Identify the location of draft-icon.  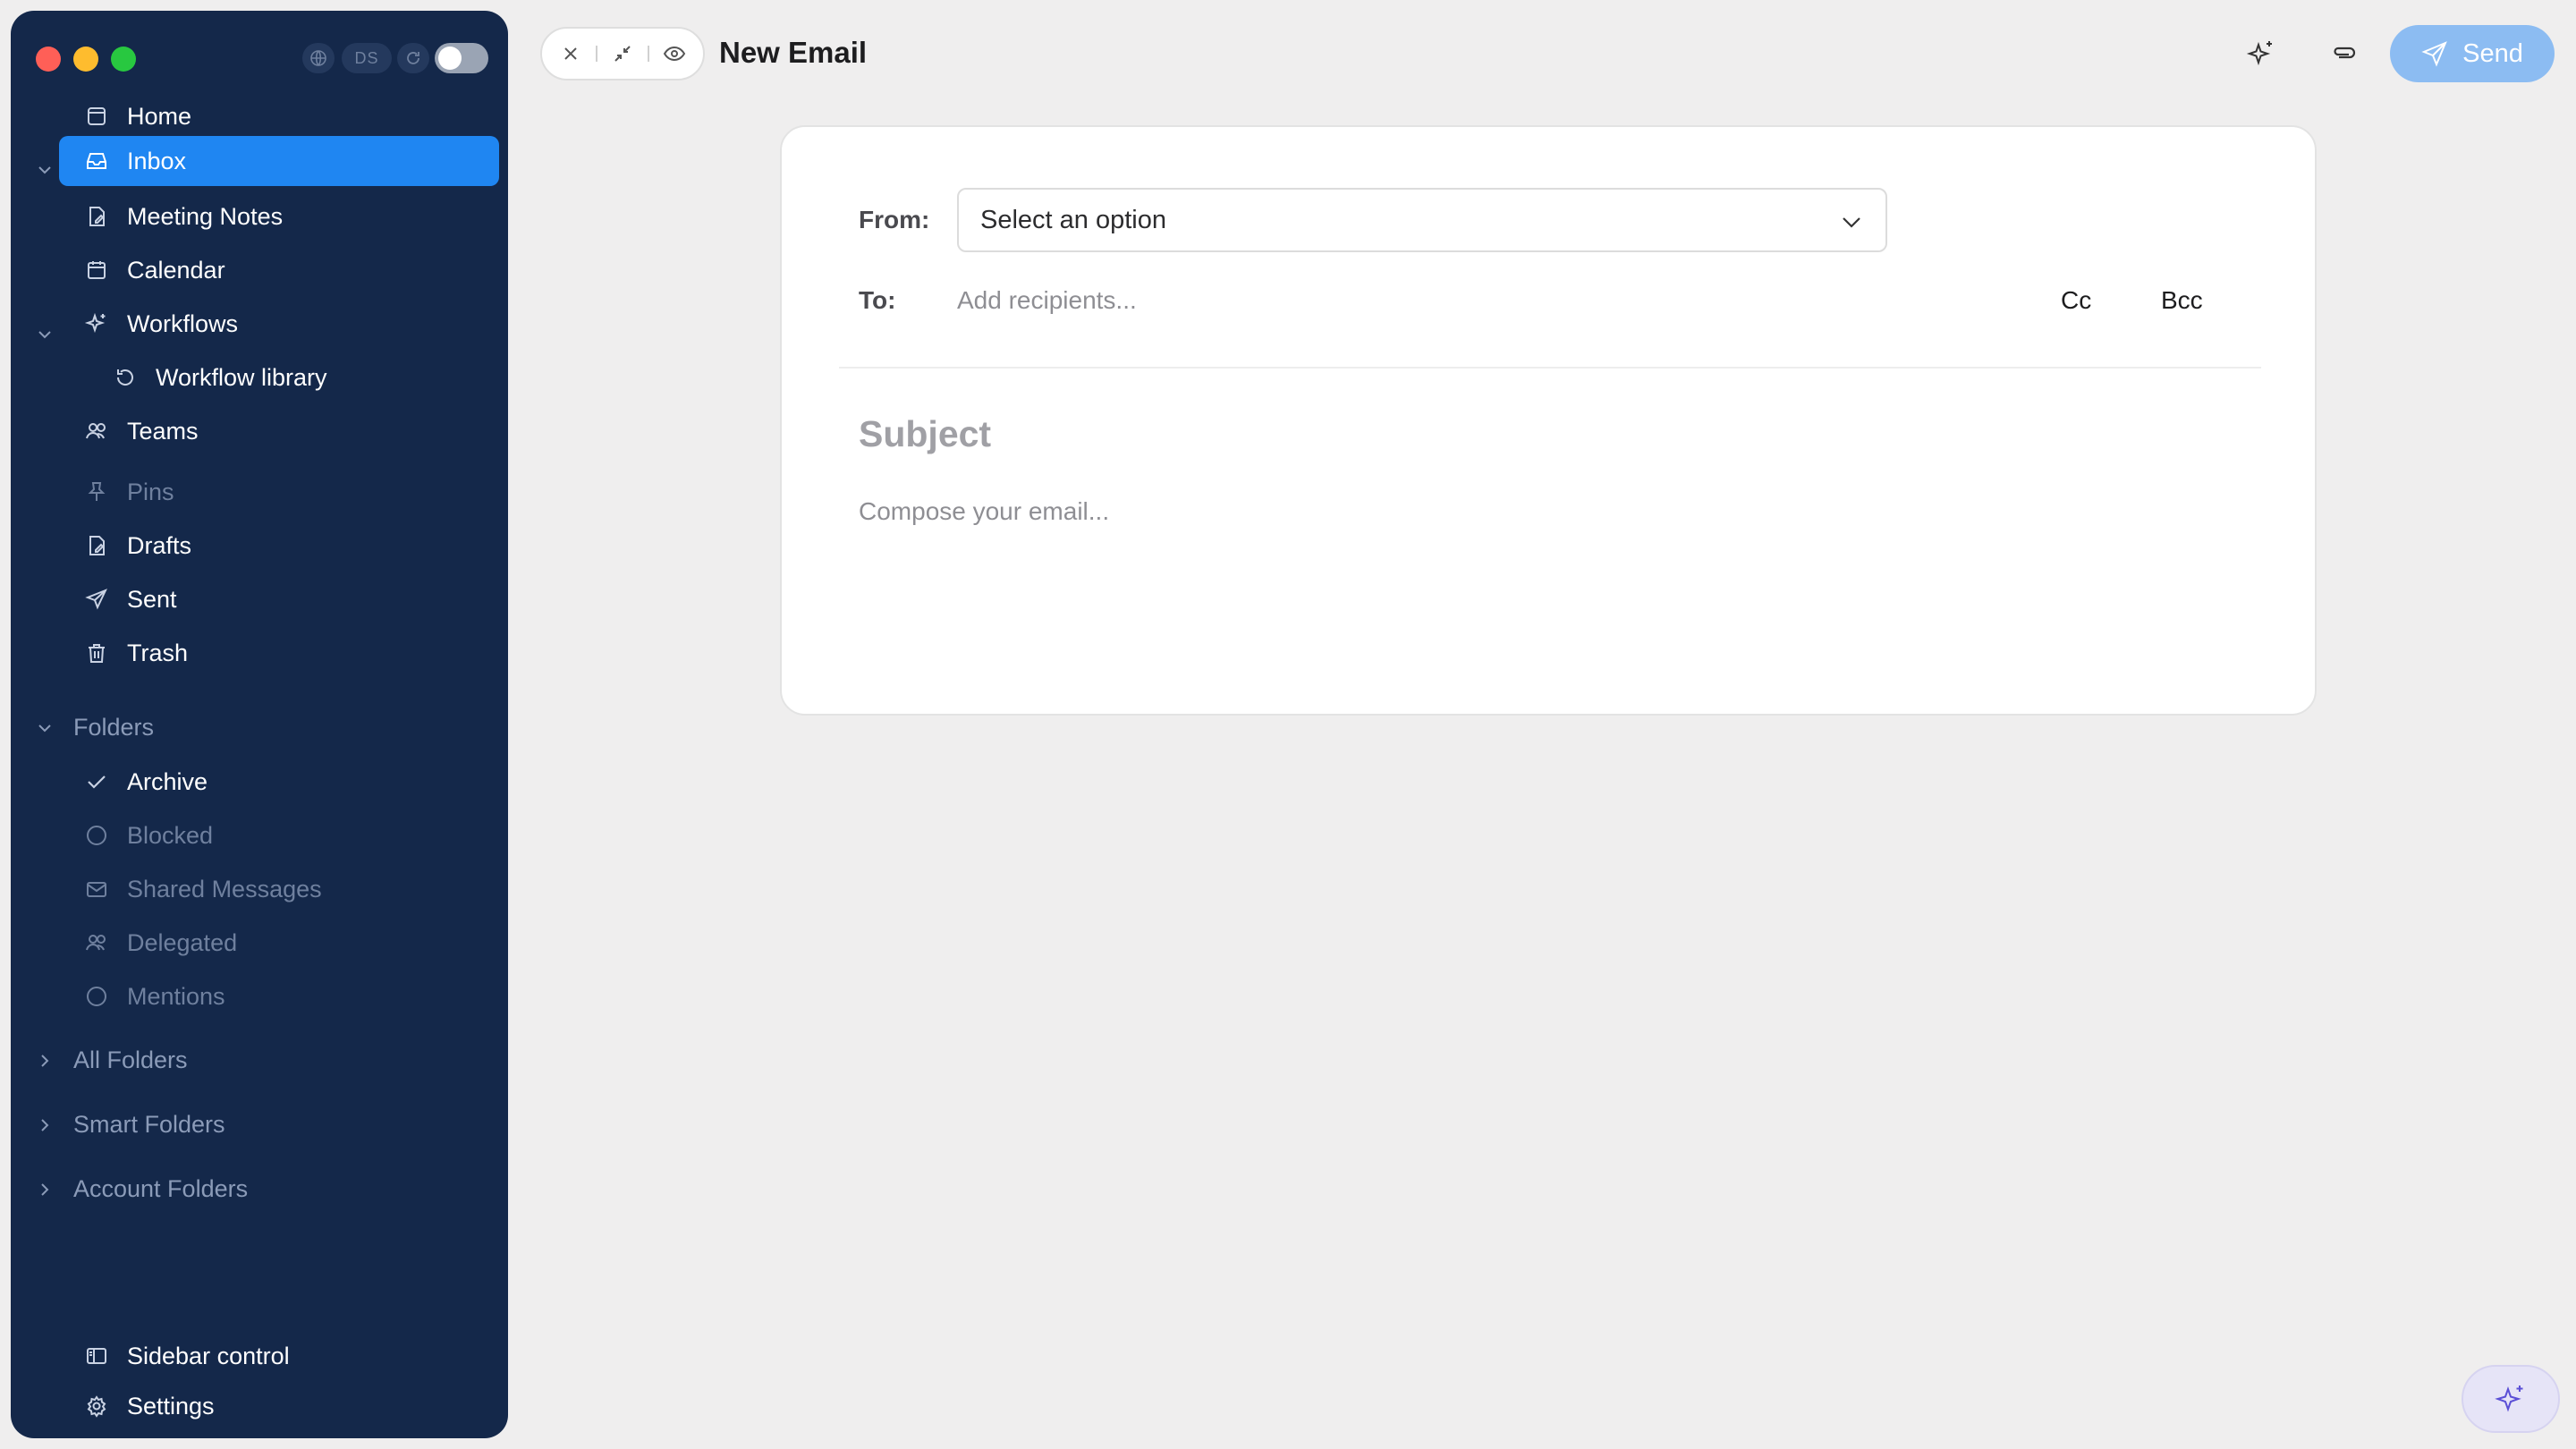
(96, 545).